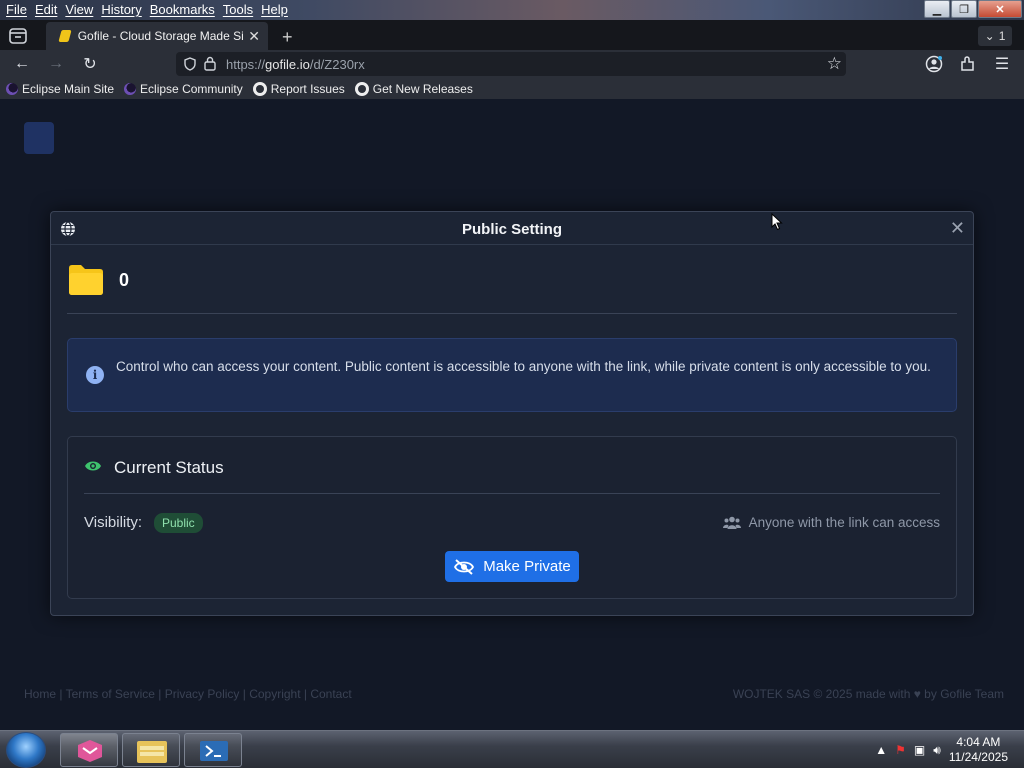 The width and height of the screenshot is (1024, 768). I want to click on tab-overview-icon, so click(18, 36).